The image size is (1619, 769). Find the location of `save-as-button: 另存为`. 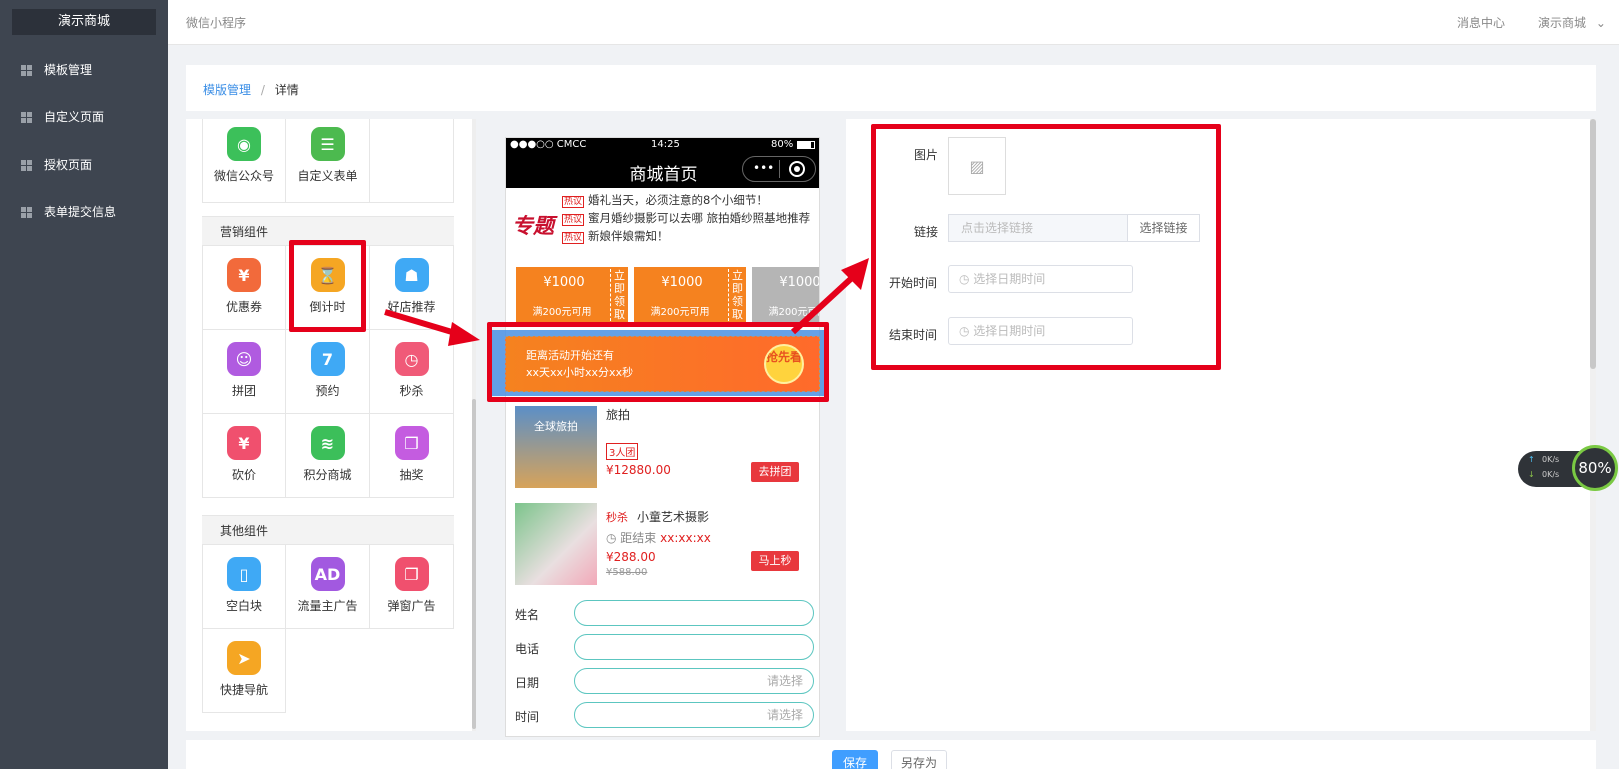

save-as-button: 另存为 is located at coordinates (919, 759).